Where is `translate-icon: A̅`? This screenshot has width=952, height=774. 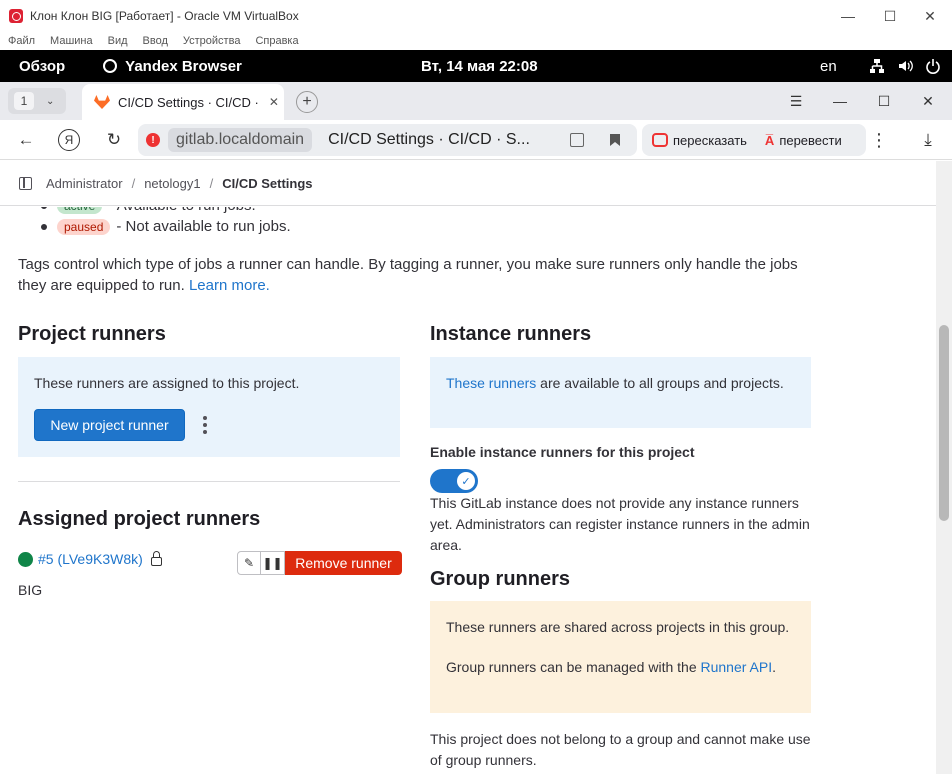 translate-icon: A̅ is located at coordinates (769, 140).